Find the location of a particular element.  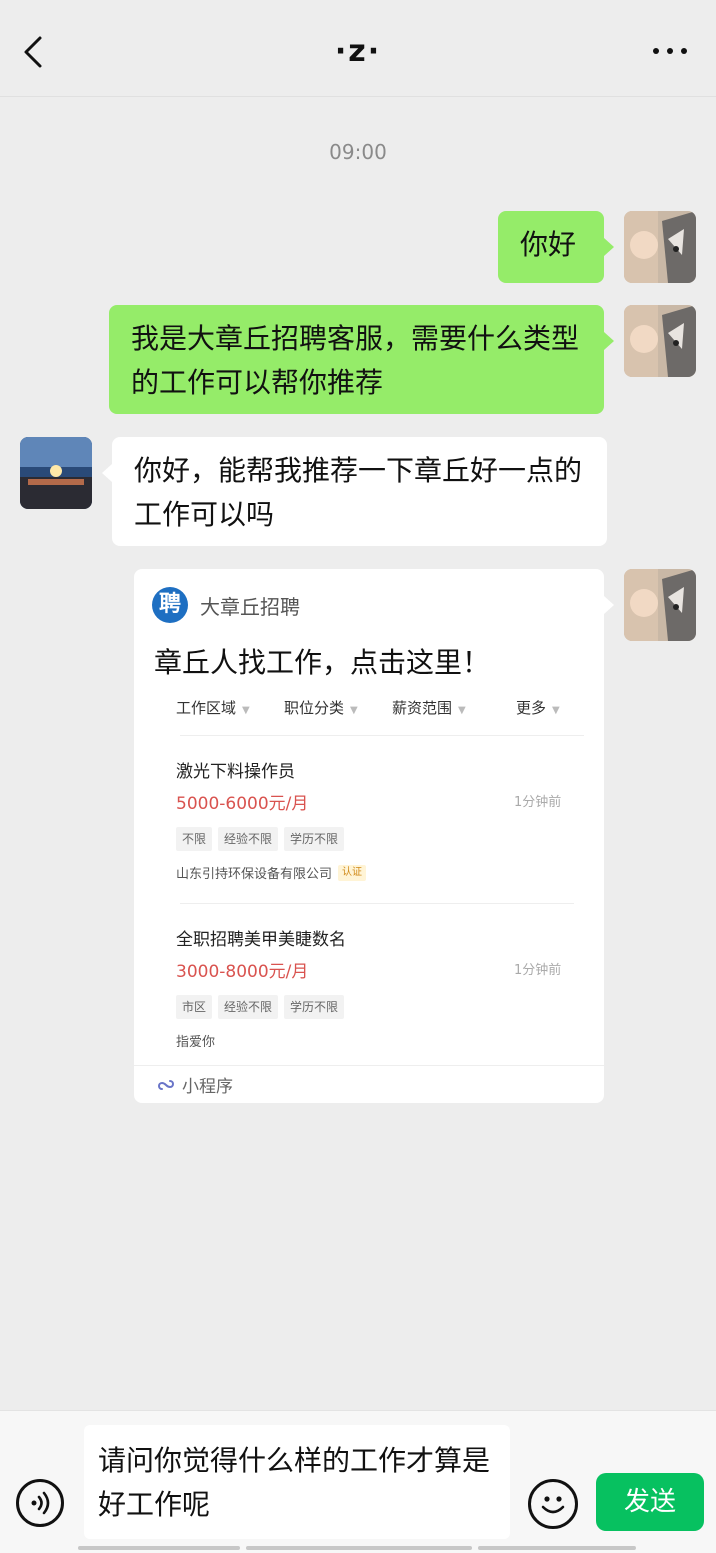

filter-bar: 工作区域 ▼ 职位分类 ▼ 薪资范围 ▼ 更多 ▼ is located at coordinates (376, 709).